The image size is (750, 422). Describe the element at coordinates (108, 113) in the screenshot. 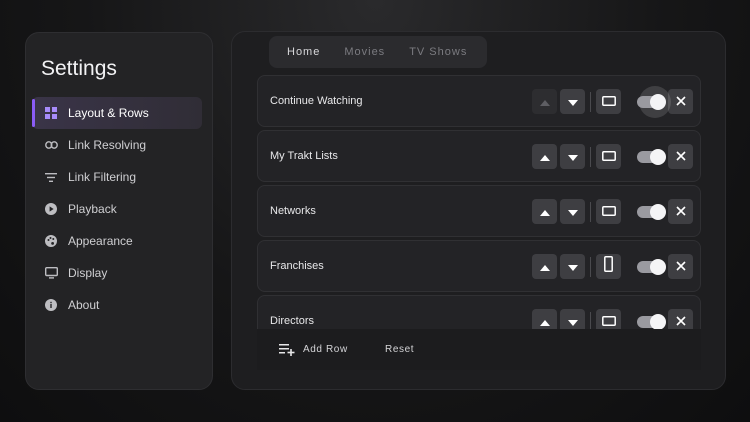

I see `sidebar-item-label: Layout & Rows` at that location.